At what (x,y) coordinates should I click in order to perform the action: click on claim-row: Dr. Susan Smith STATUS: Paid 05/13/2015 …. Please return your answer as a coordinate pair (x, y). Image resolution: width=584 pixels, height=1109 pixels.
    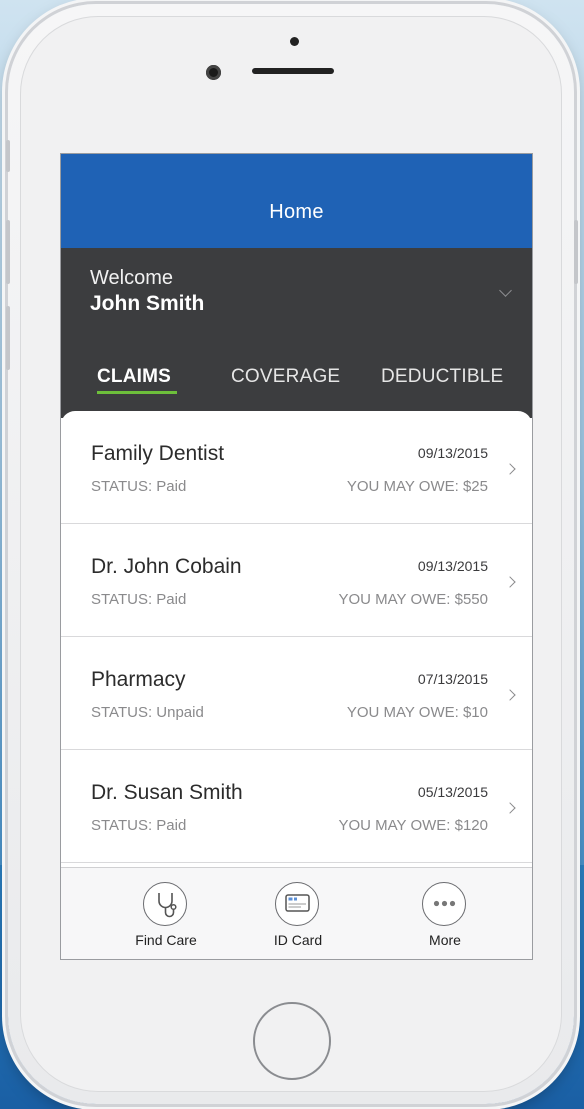
    Looking at the image, I should click on (296, 806).